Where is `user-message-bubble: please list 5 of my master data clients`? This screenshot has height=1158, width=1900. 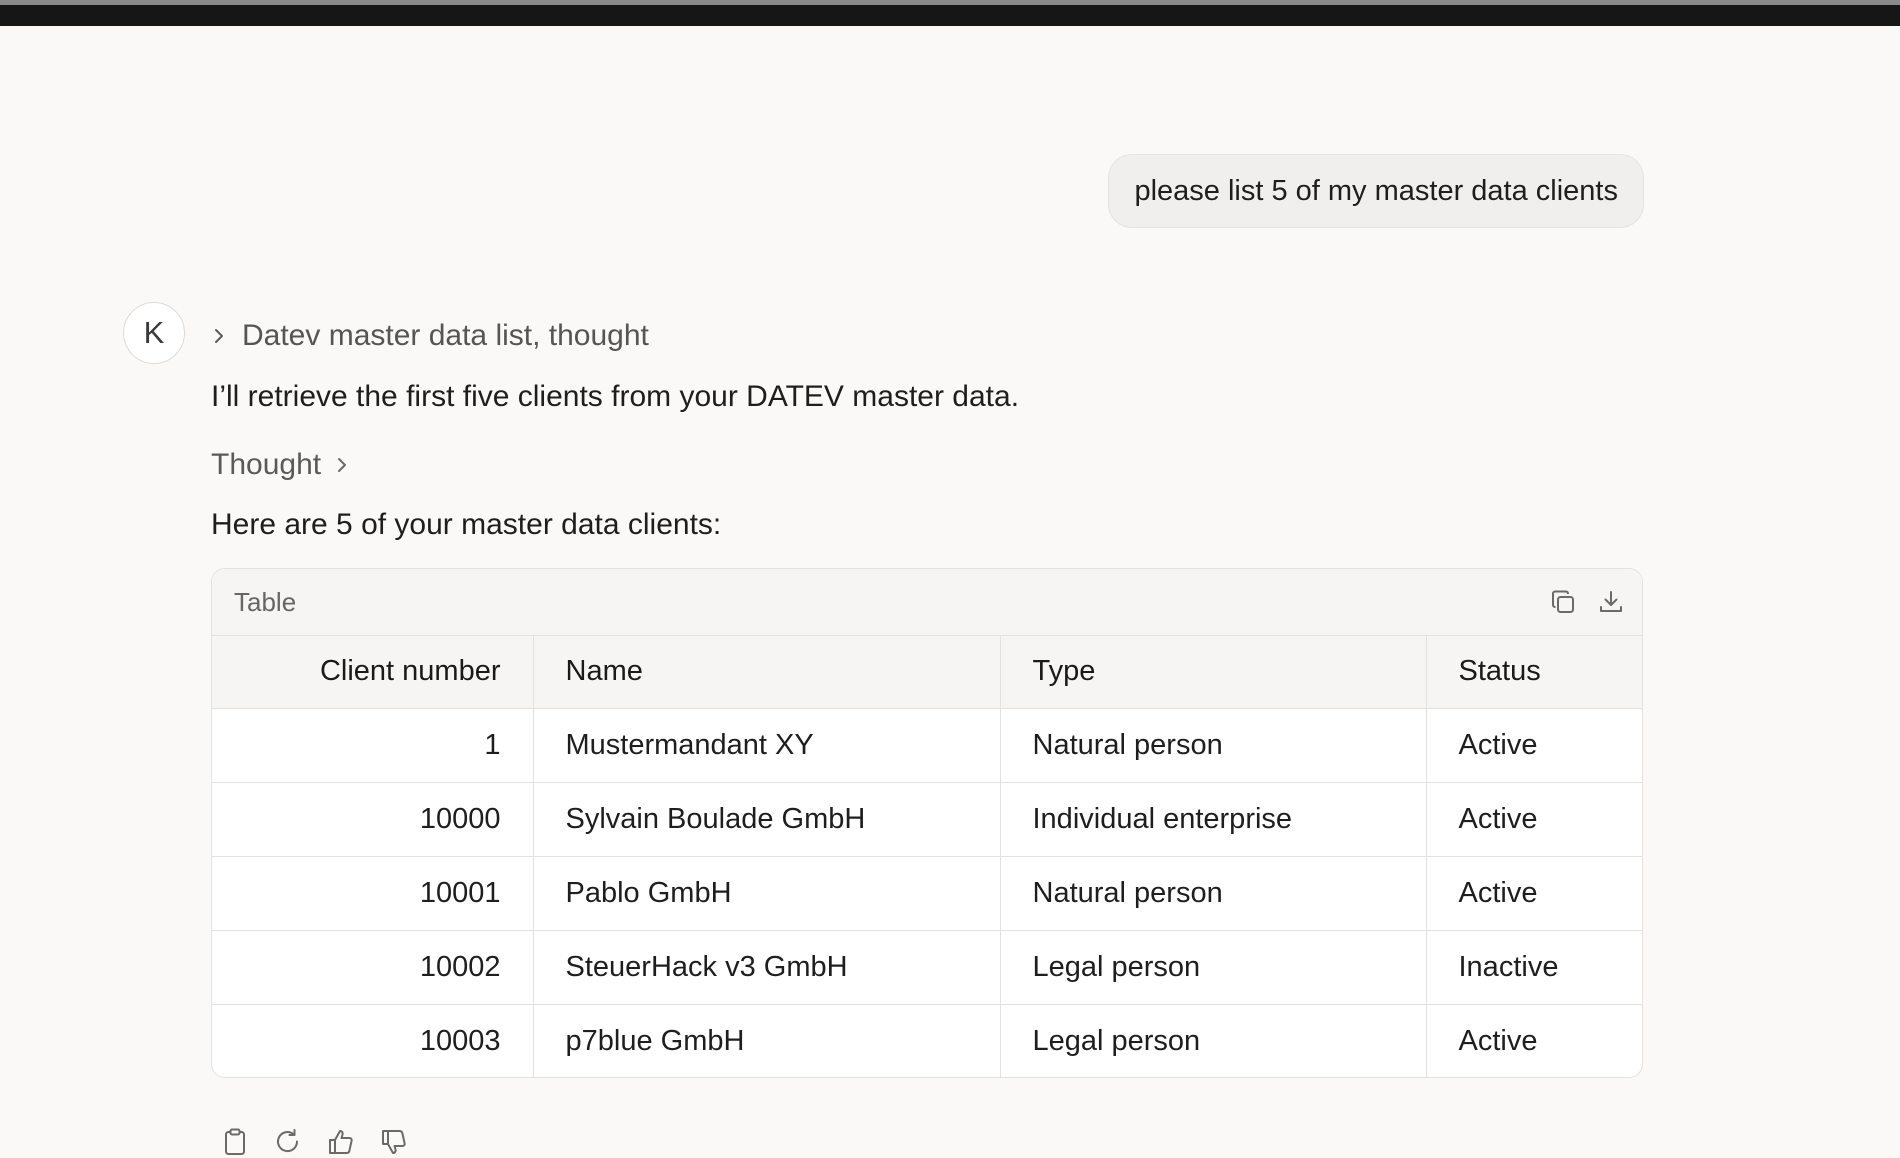
user-message-bubble: please list 5 of my master data clients is located at coordinates (1376, 191).